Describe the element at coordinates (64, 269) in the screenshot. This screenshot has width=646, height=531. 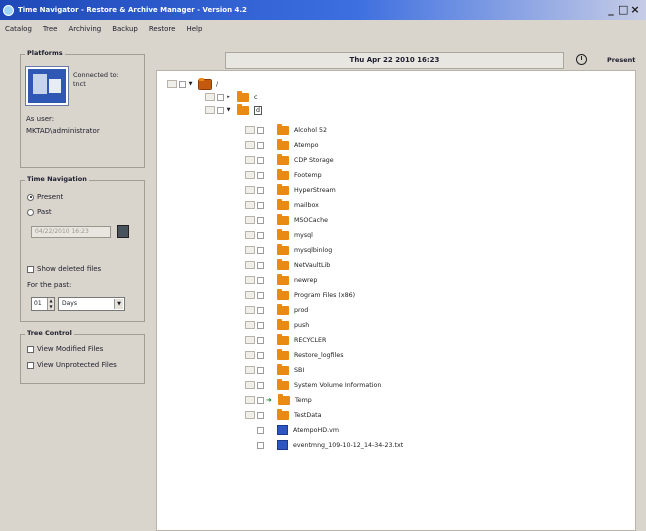
I see `show-deleted-row: Show deleted files` at that location.